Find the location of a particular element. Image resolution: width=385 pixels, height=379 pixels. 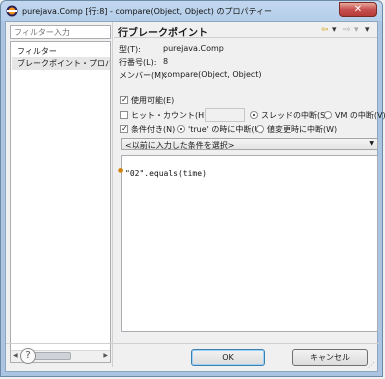

conditional-checkbox: ✓ is located at coordinates (124, 129).